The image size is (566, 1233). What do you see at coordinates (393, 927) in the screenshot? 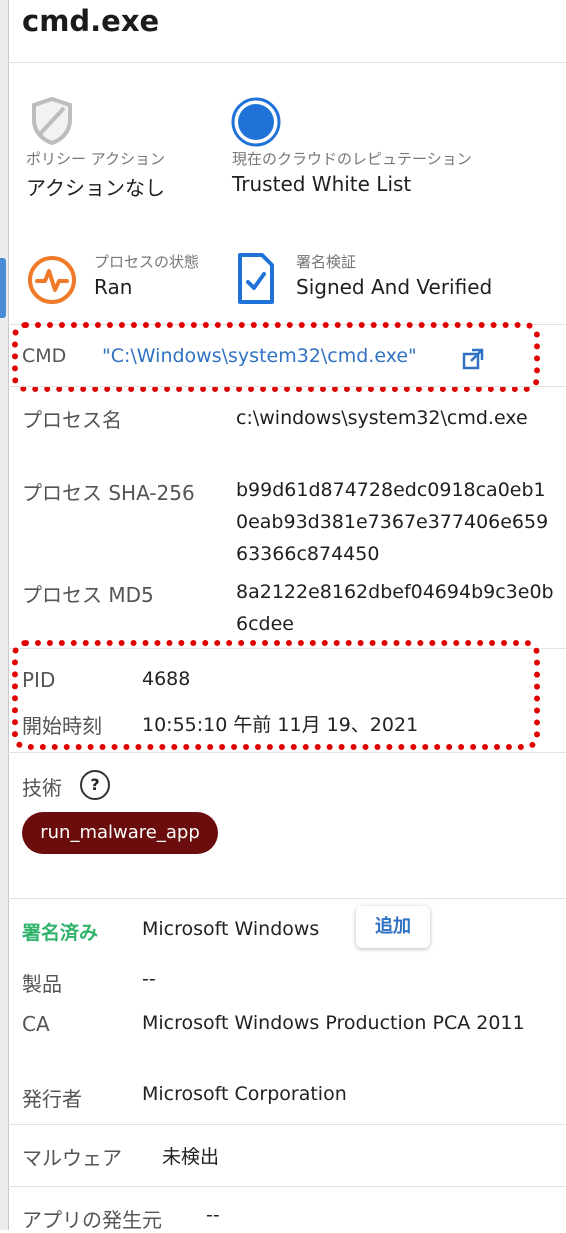
I see `add-button: 追加` at bounding box center [393, 927].